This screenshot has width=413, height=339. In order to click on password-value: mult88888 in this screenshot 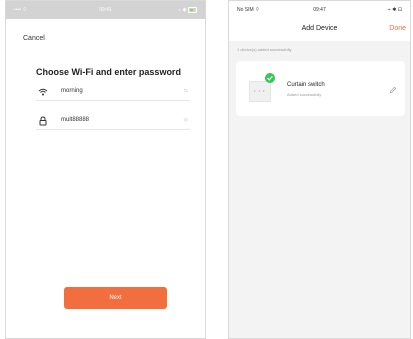, I will do `click(75, 120)`.